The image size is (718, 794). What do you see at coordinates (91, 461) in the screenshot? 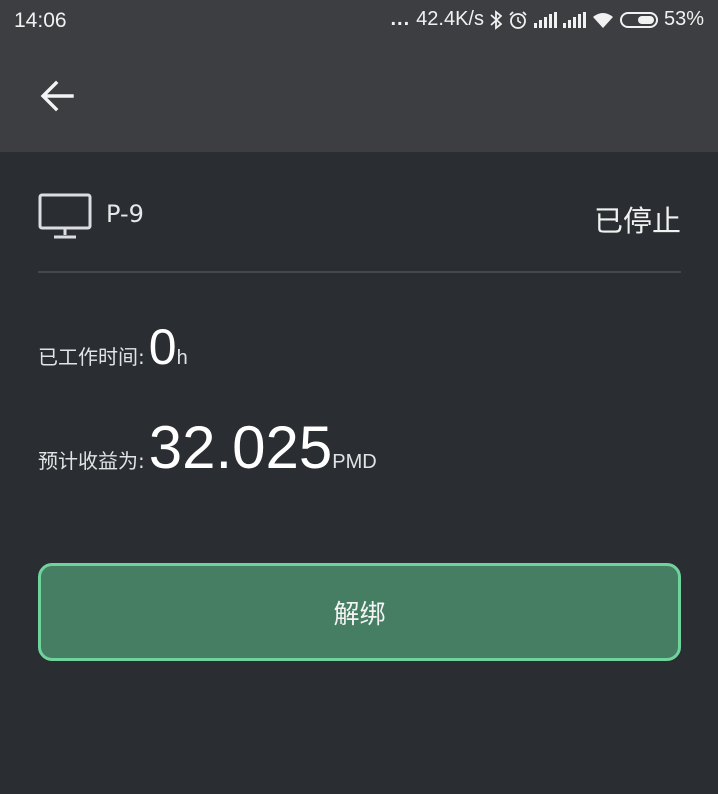
I see `expected-income-label: 预计收益为:` at bounding box center [91, 461].